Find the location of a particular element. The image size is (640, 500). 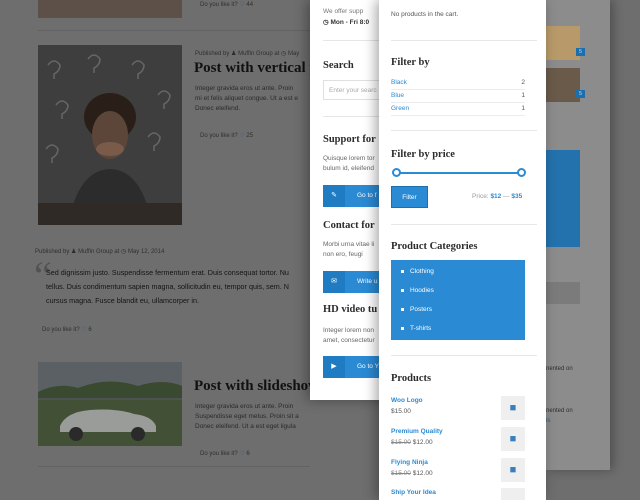

price-dash: — is located at coordinates (506, 196).